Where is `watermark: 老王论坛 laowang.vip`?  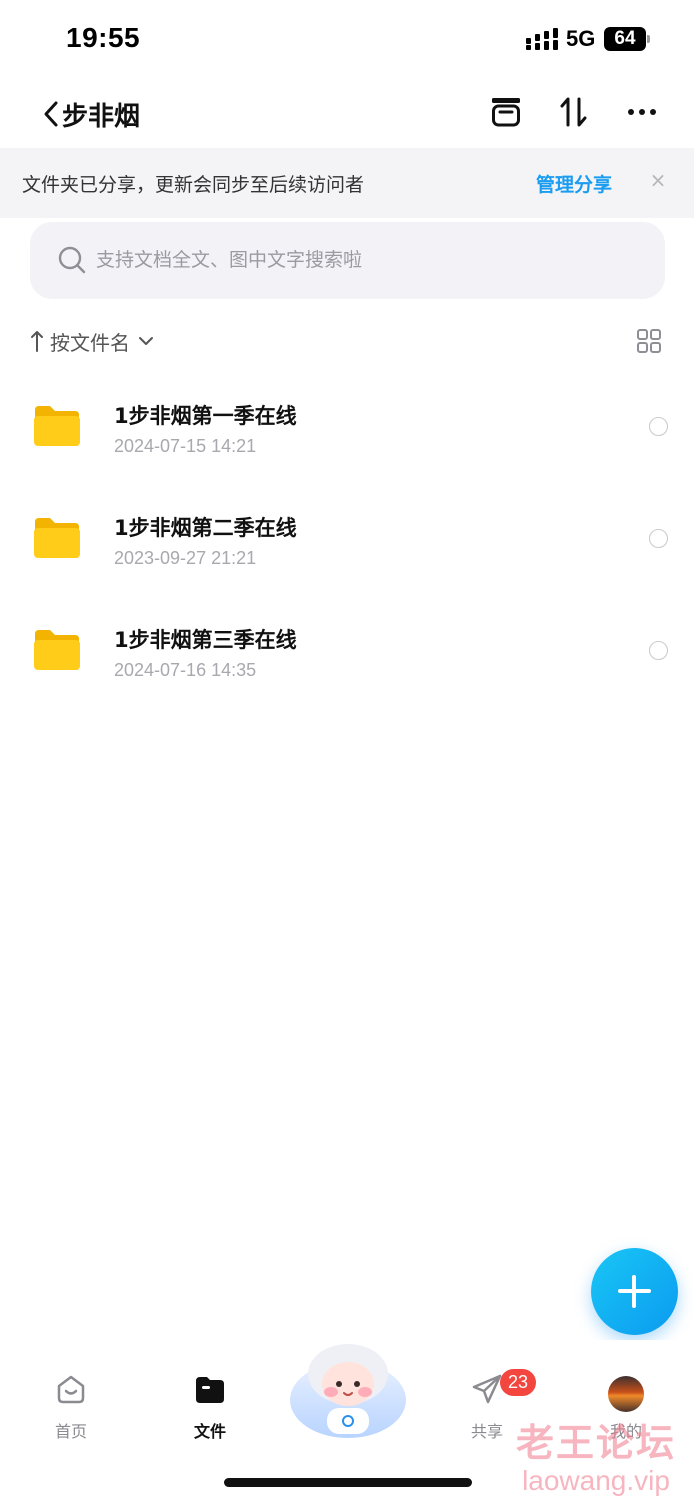 watermark: 老王论坛 laowang.vip is located at coordinates (596, 1454).